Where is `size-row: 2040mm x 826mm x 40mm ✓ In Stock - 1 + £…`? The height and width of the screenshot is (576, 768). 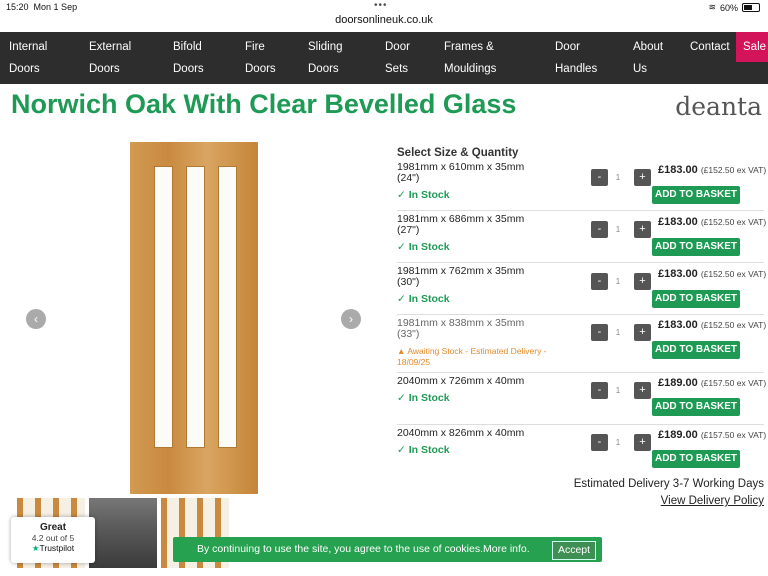 size-row: 2040mm x 826mm x 40mm ✓ In Stock - 1 + £… is located at coordinates (582, 449).